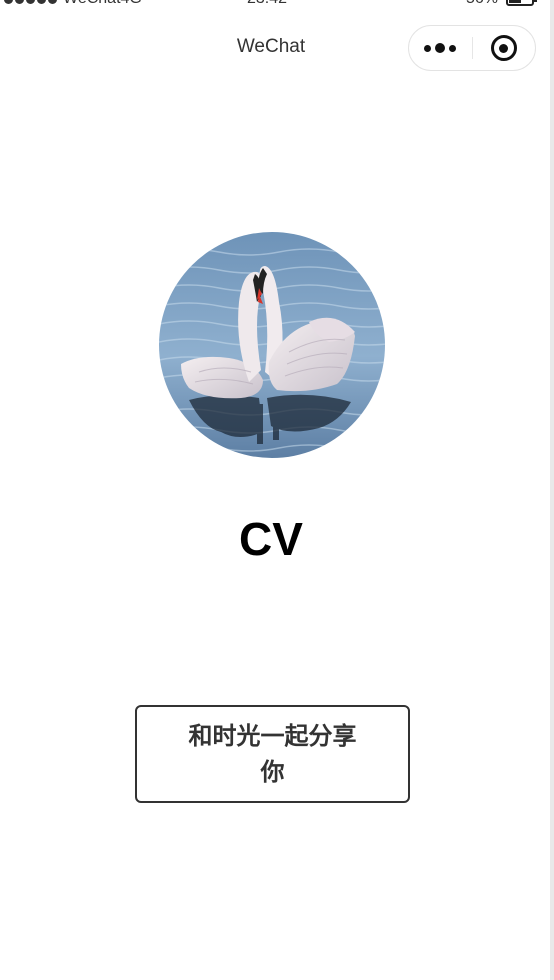  I want to click on share-button-label: 和时光一起分享你, so click(272, 754).